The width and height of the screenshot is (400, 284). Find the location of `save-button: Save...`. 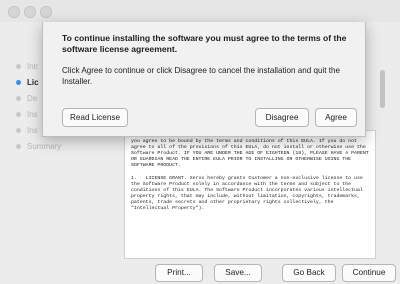

save-button: Save... is located at coordinates (238, 273).